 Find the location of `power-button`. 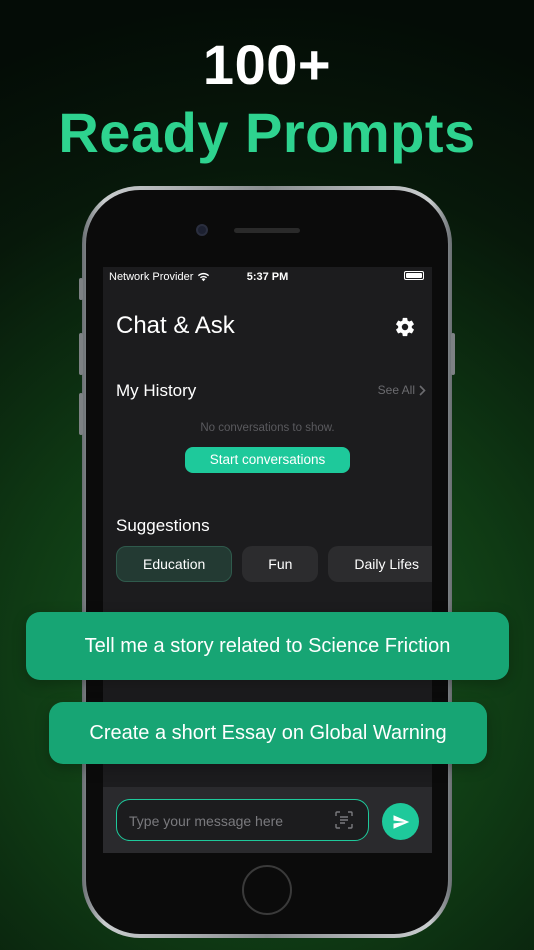

power-button is located at coordinates (453, 354).